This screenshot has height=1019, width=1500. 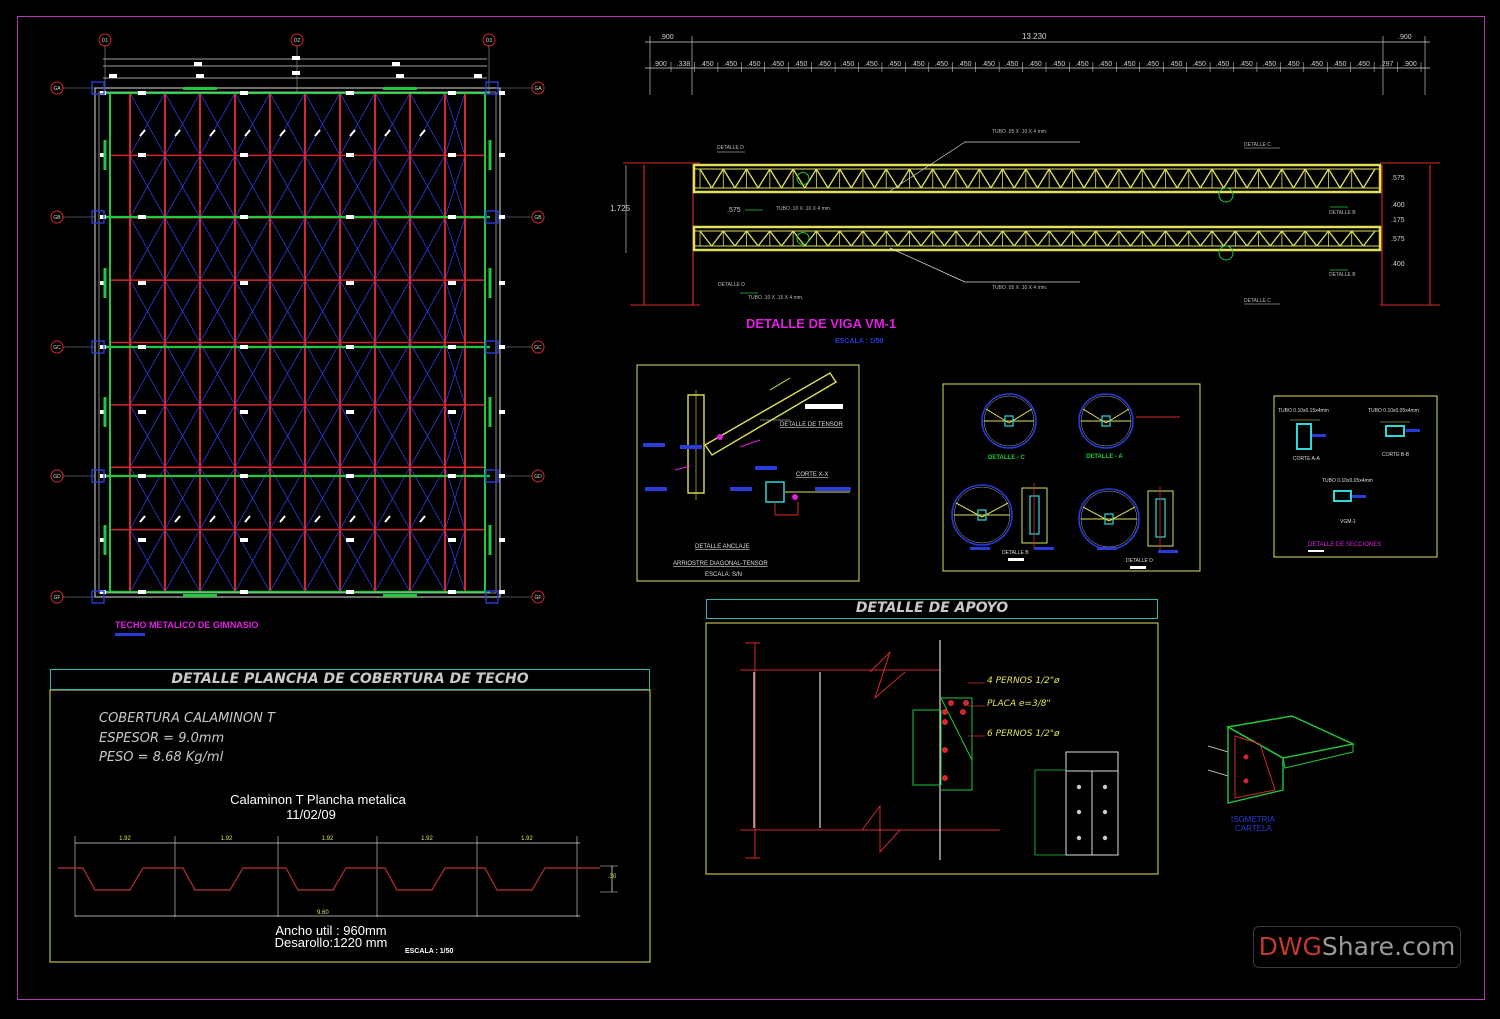 What do you see at coordinates (1023, 734) in the screenshot?
I see `label-pernos-bot: 6 PERNOS 1/2"ø` at bounding box center [1023, 734].